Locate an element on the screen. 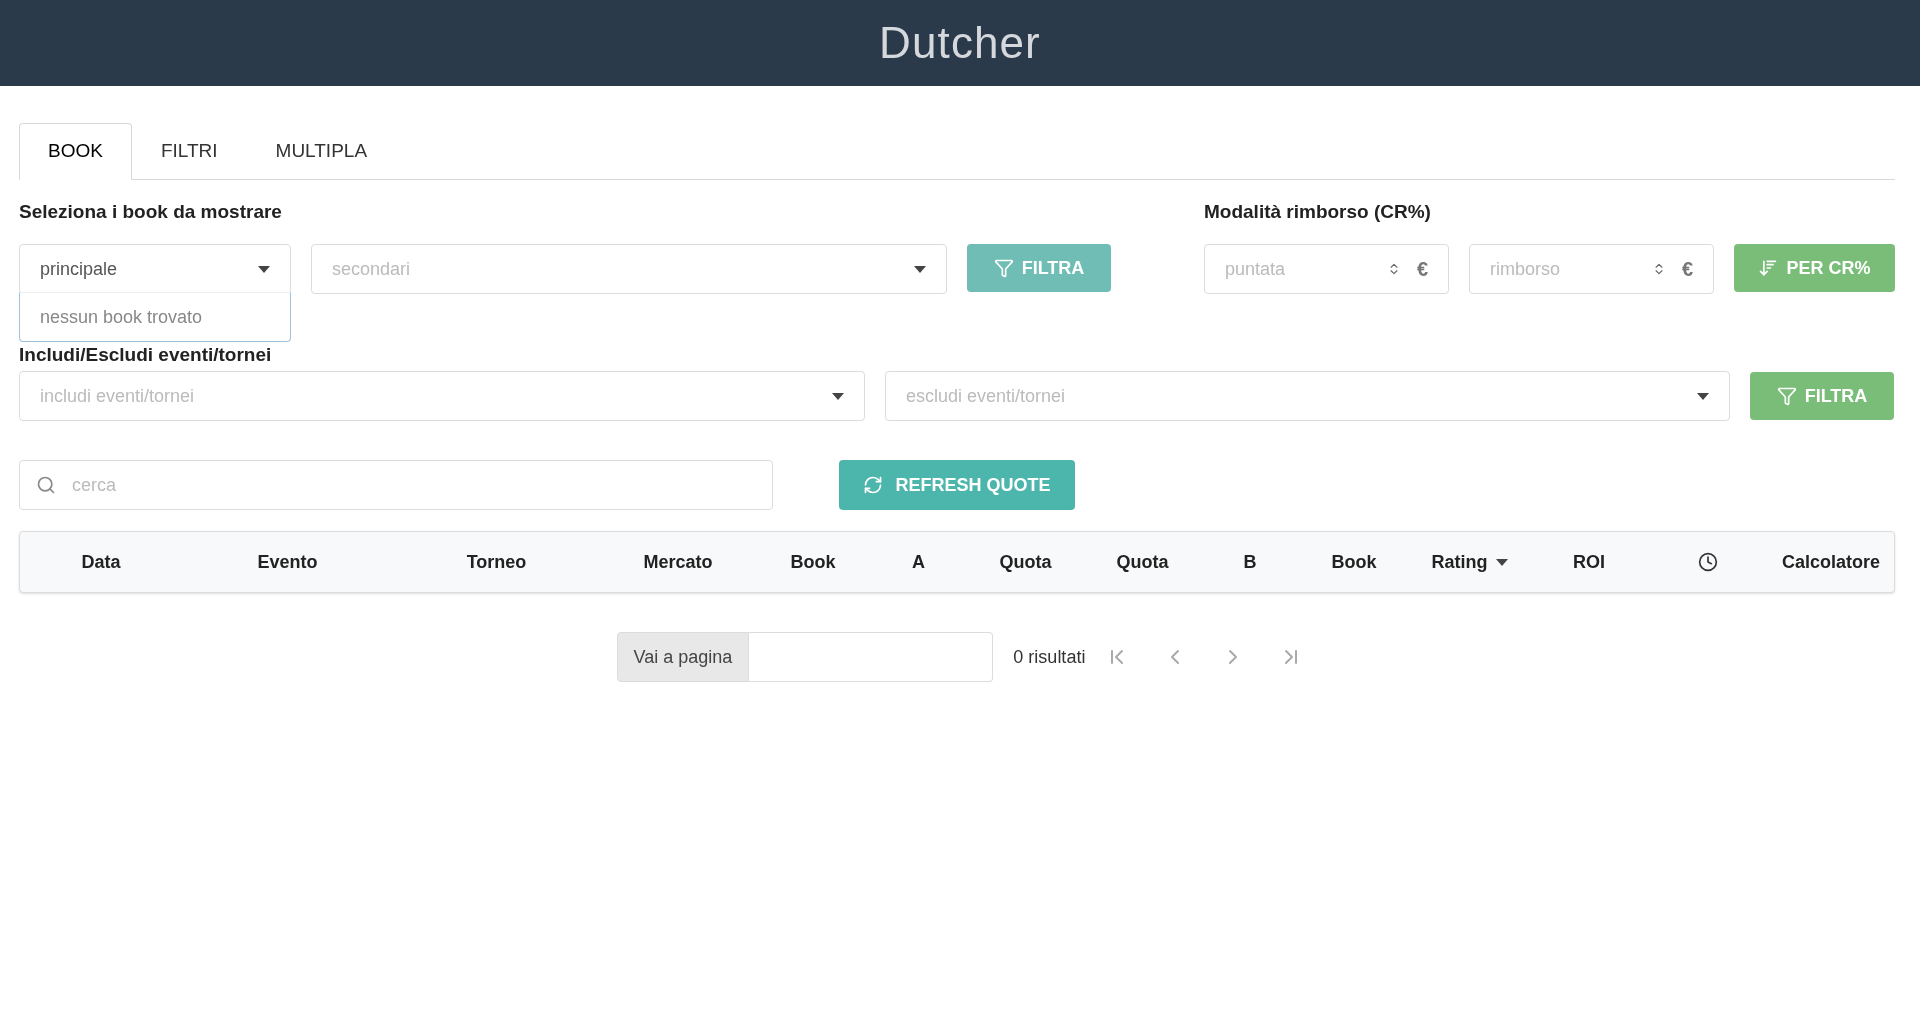 Image resolution: width=1920 pixels, height=1025 pixels. section-label: Modalità rimborso (CR%) is located at coordinates (1318, 212).